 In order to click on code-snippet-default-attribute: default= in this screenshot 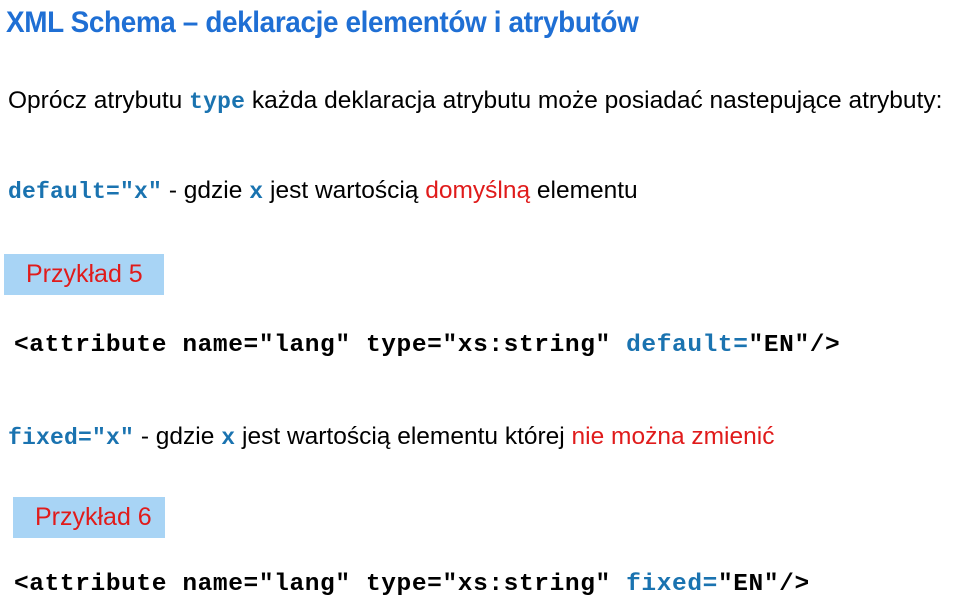, I will do `click(687, 345)`.